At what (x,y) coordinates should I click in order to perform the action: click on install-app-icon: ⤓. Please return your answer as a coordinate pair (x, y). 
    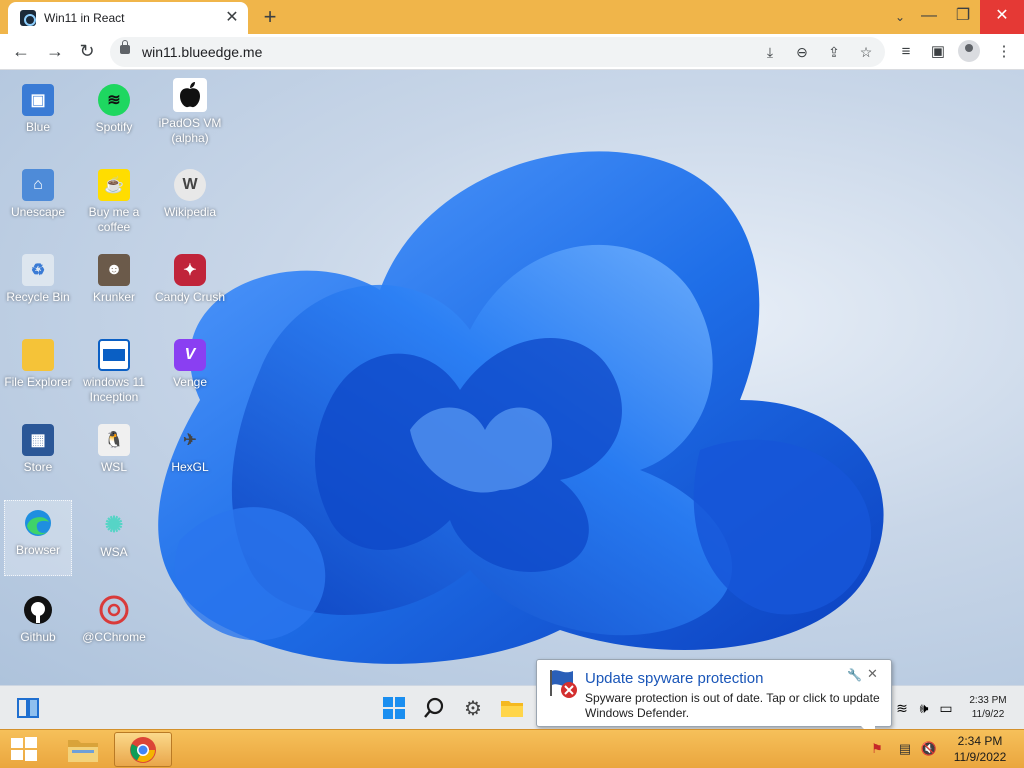
    Looking at the image, I should click on (770, 52).